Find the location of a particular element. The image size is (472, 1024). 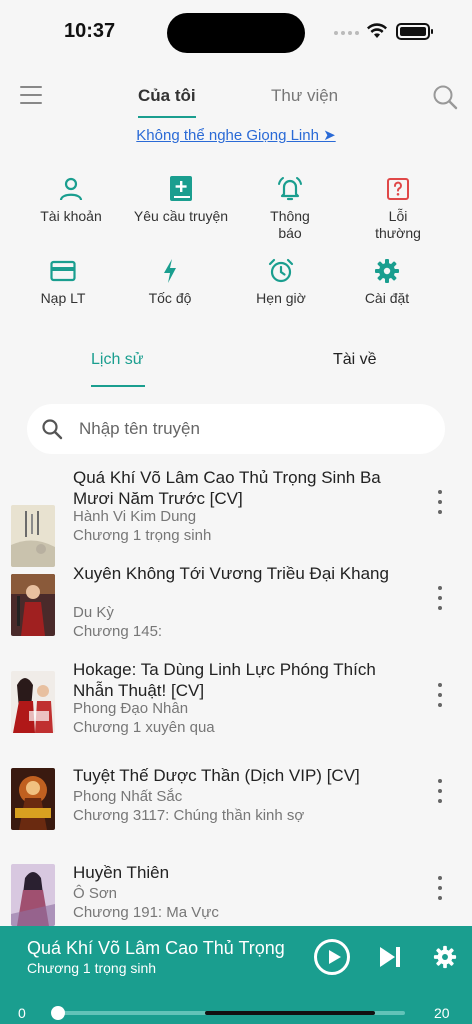

notifications-button: Thông báo is located at coordinates (290, 208).